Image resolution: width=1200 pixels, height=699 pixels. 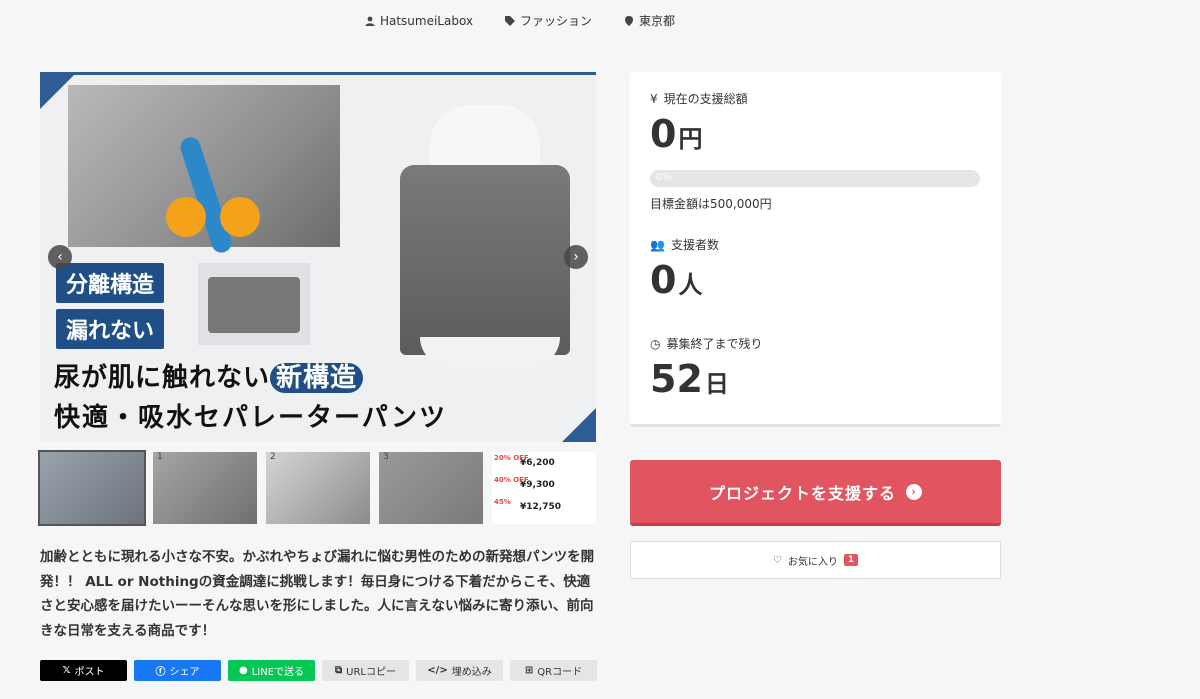 What do you see at coordinates (579, 425) in the screenshot?
I see `corner-decoration` at bounding box center [579, 425].